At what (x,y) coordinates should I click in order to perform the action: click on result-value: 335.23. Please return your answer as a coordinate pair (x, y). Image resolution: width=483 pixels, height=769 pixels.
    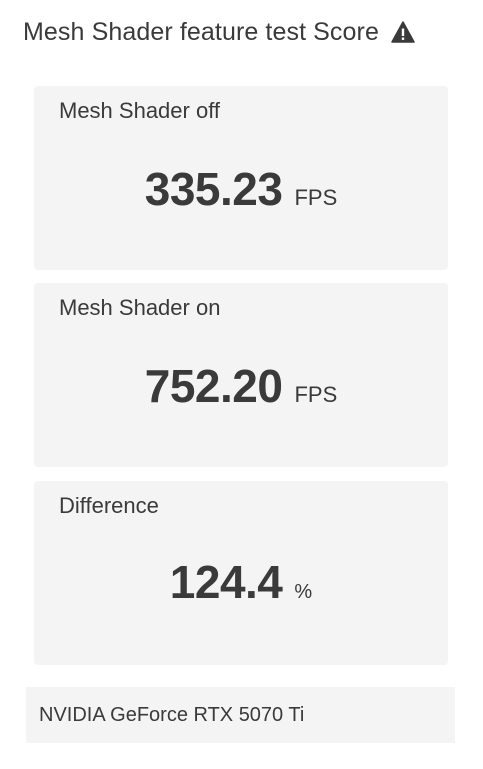
    Looking at the image, I should click on (213, 189).